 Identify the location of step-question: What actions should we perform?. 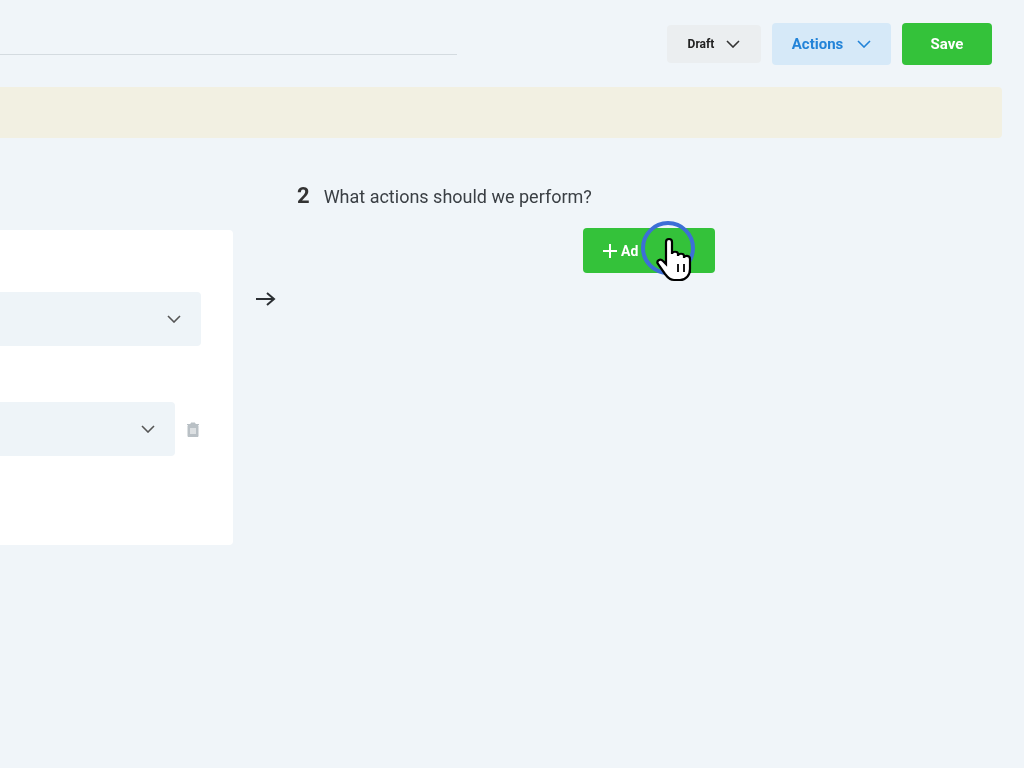
(457, 196).